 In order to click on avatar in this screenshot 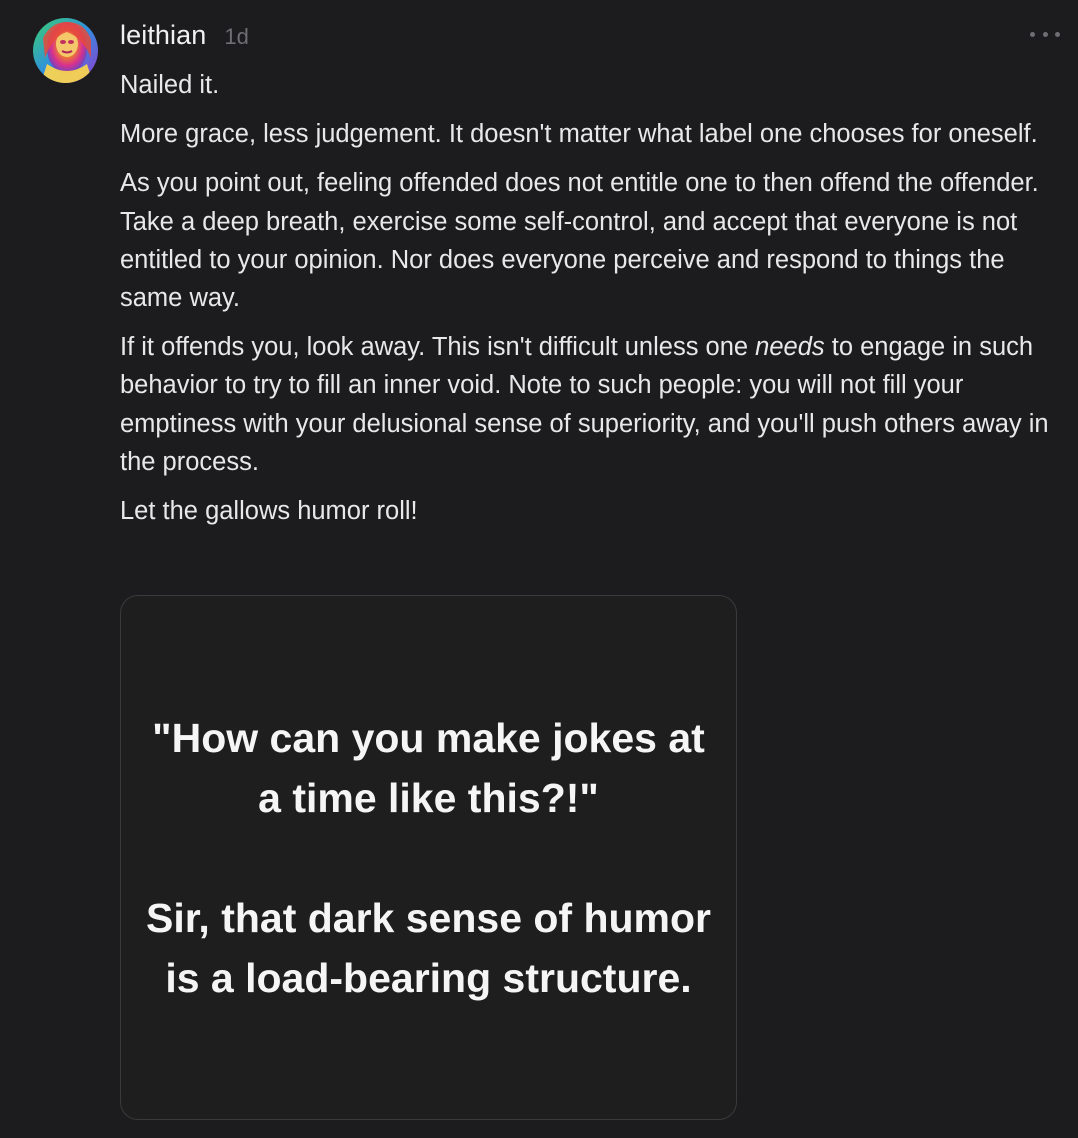, I will do `click(65, 50)`.